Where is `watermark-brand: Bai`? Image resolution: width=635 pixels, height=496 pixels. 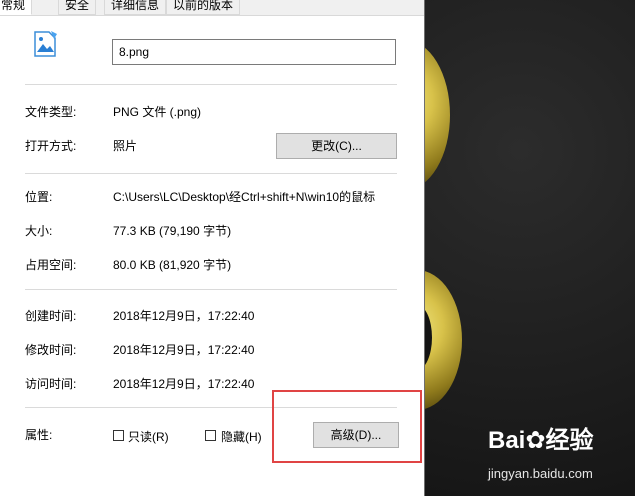
watermark-brand: Bai is located at coordinates (507, 440).